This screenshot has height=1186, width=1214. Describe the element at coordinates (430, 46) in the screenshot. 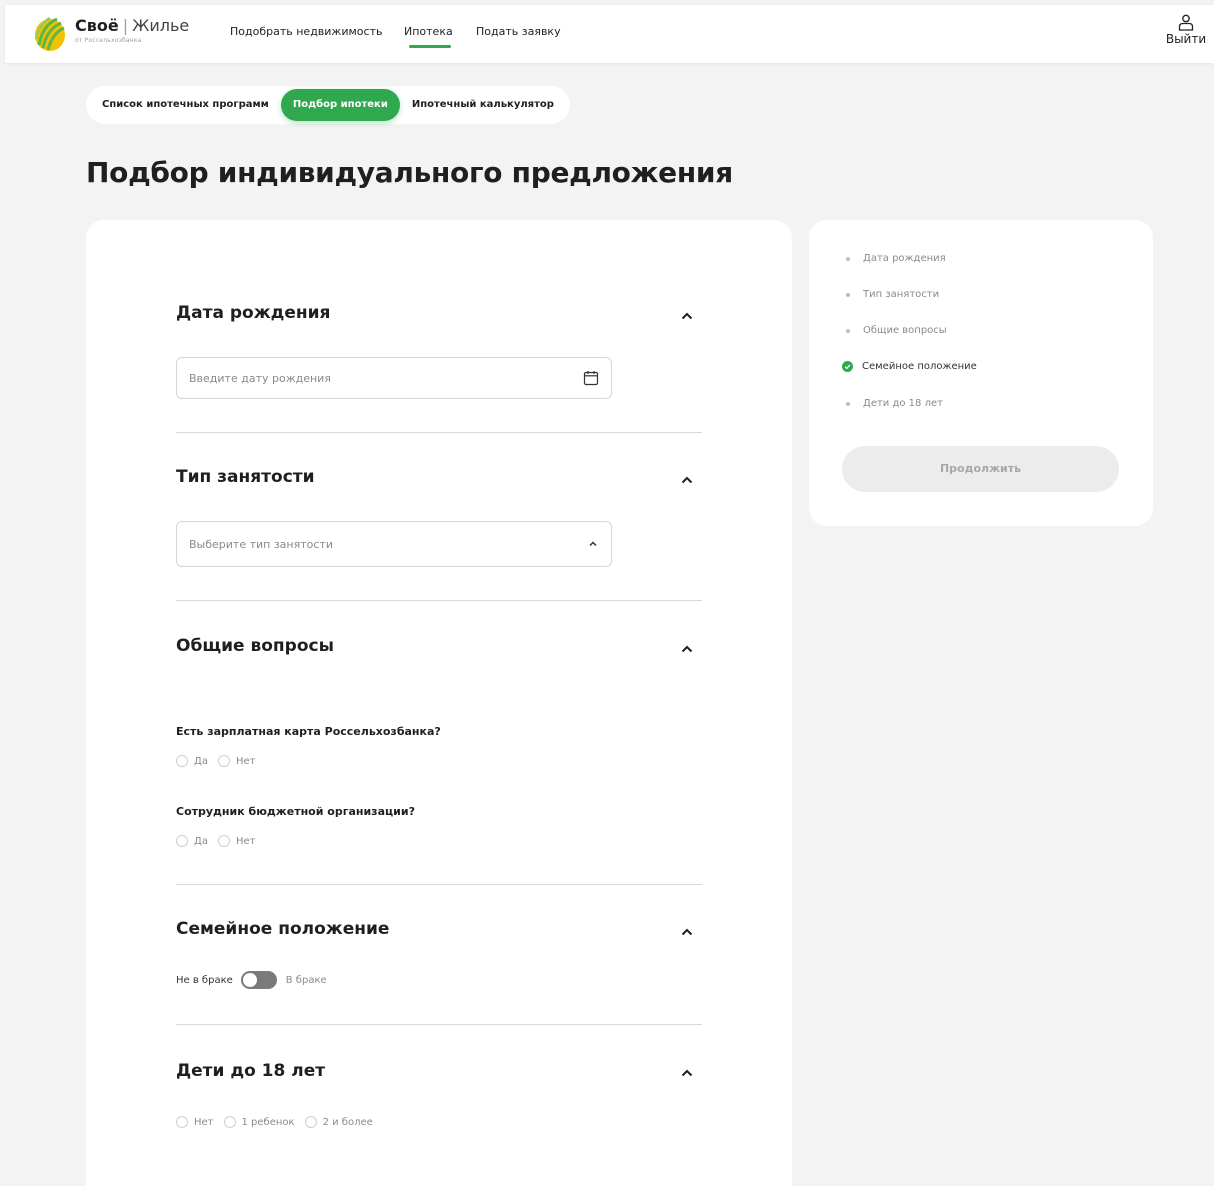

I see `nav-active-indicator` at that location.